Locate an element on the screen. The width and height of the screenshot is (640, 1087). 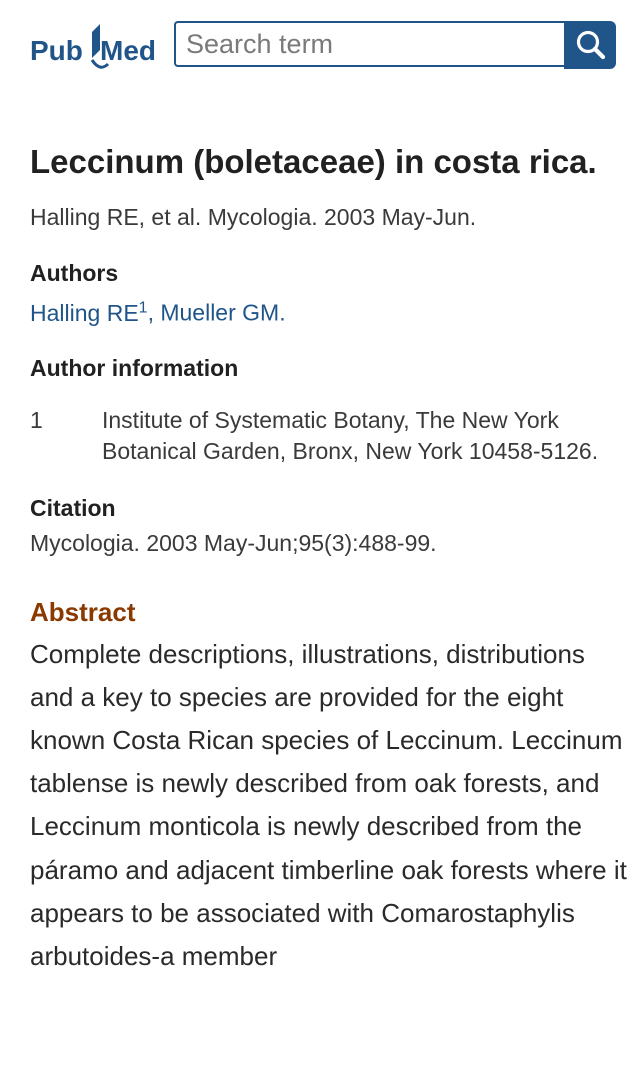
search-button is located at coordinates (590, 45).